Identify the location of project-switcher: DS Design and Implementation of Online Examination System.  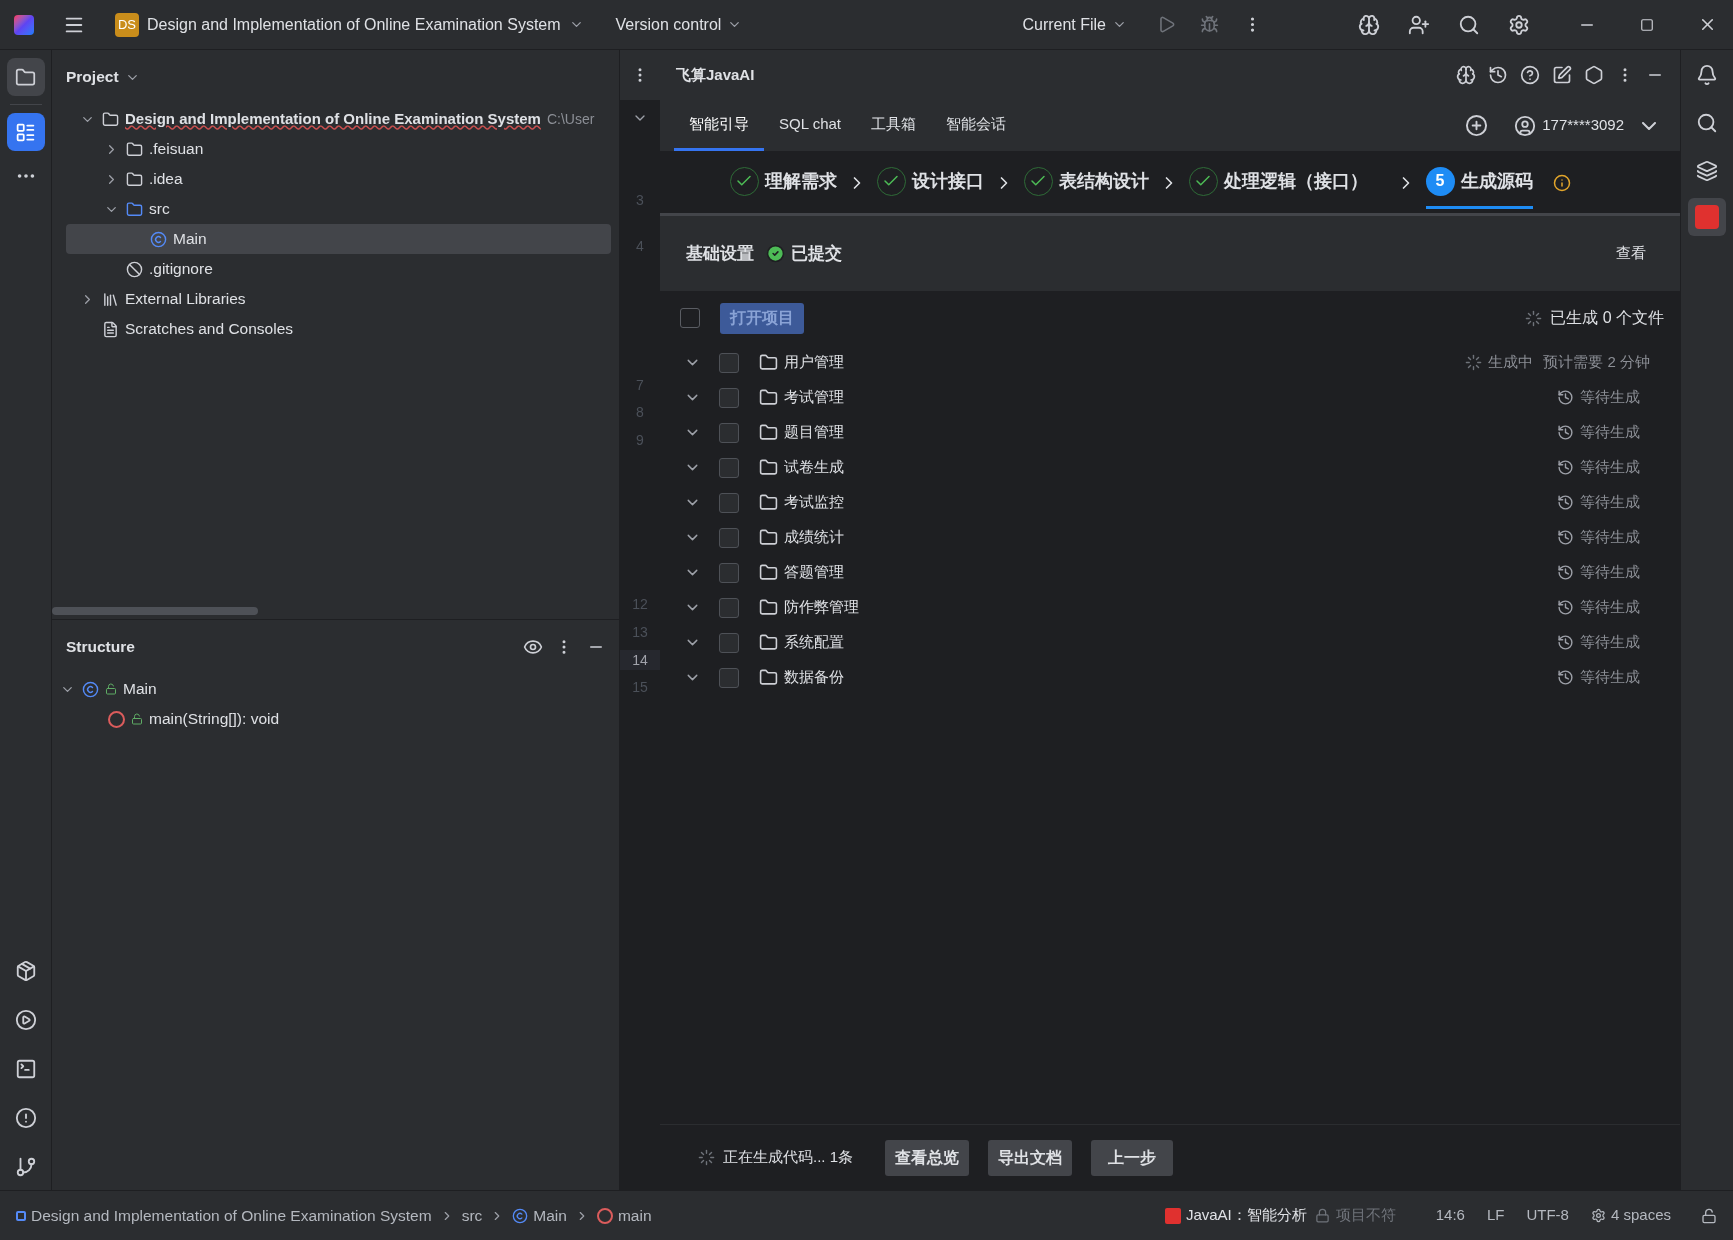
(349, 24).